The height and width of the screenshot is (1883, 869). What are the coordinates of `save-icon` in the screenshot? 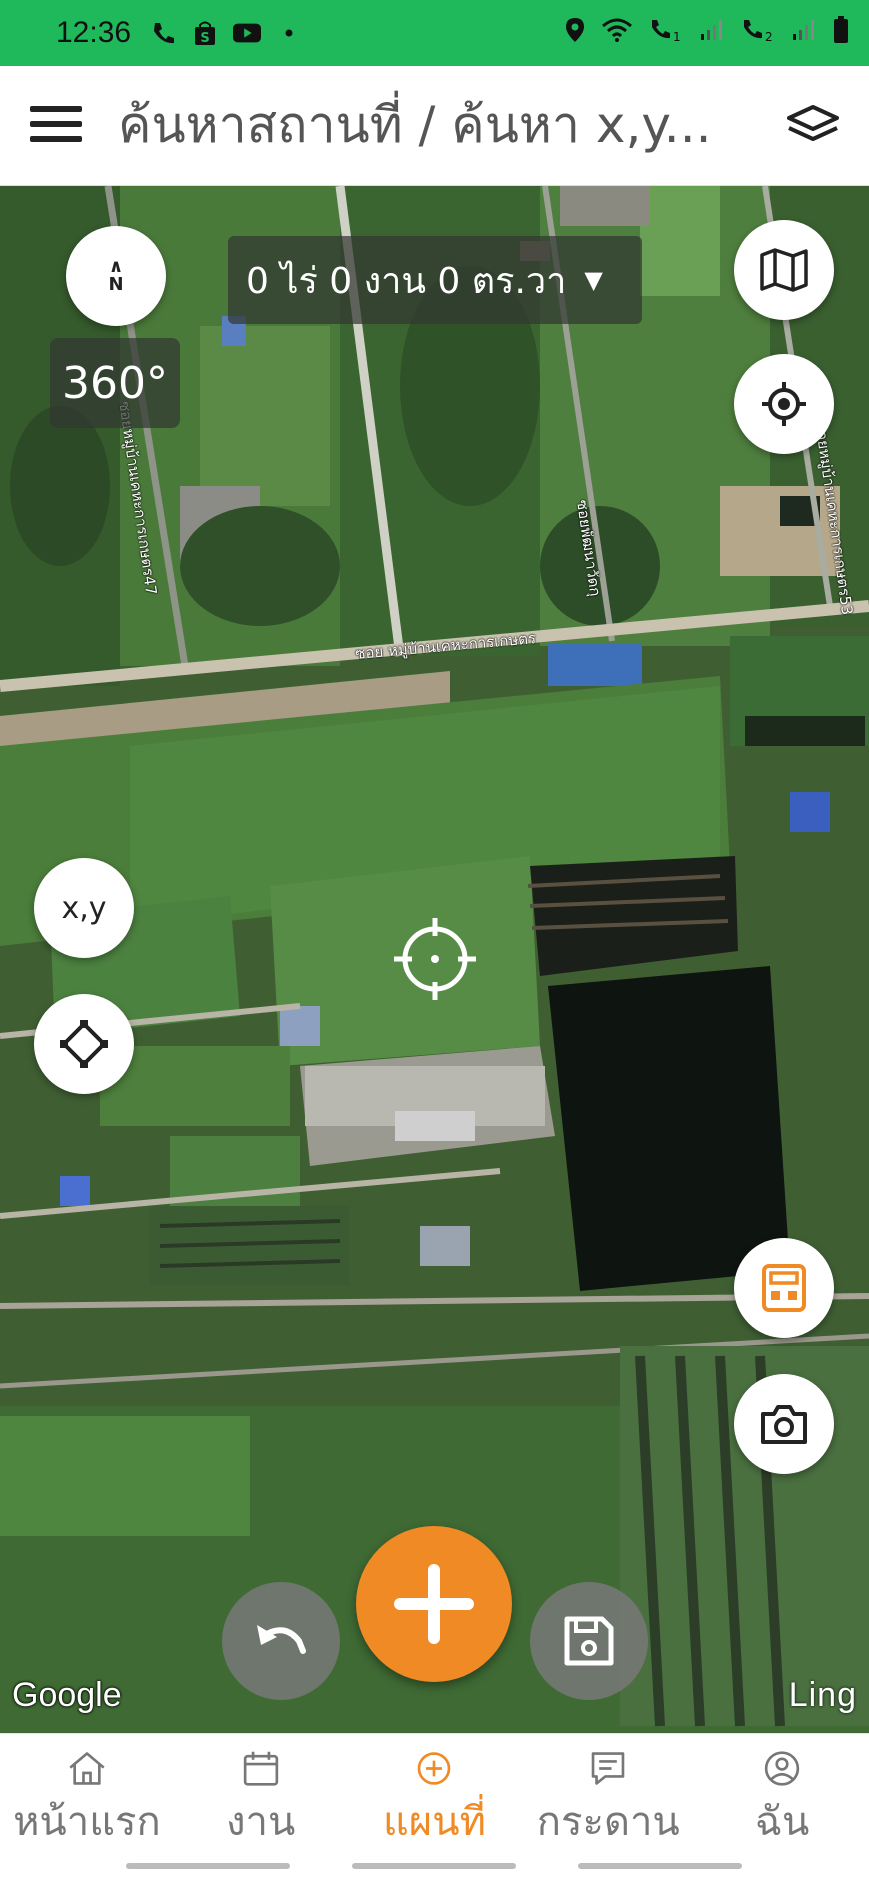 It's located at (589, 1641).